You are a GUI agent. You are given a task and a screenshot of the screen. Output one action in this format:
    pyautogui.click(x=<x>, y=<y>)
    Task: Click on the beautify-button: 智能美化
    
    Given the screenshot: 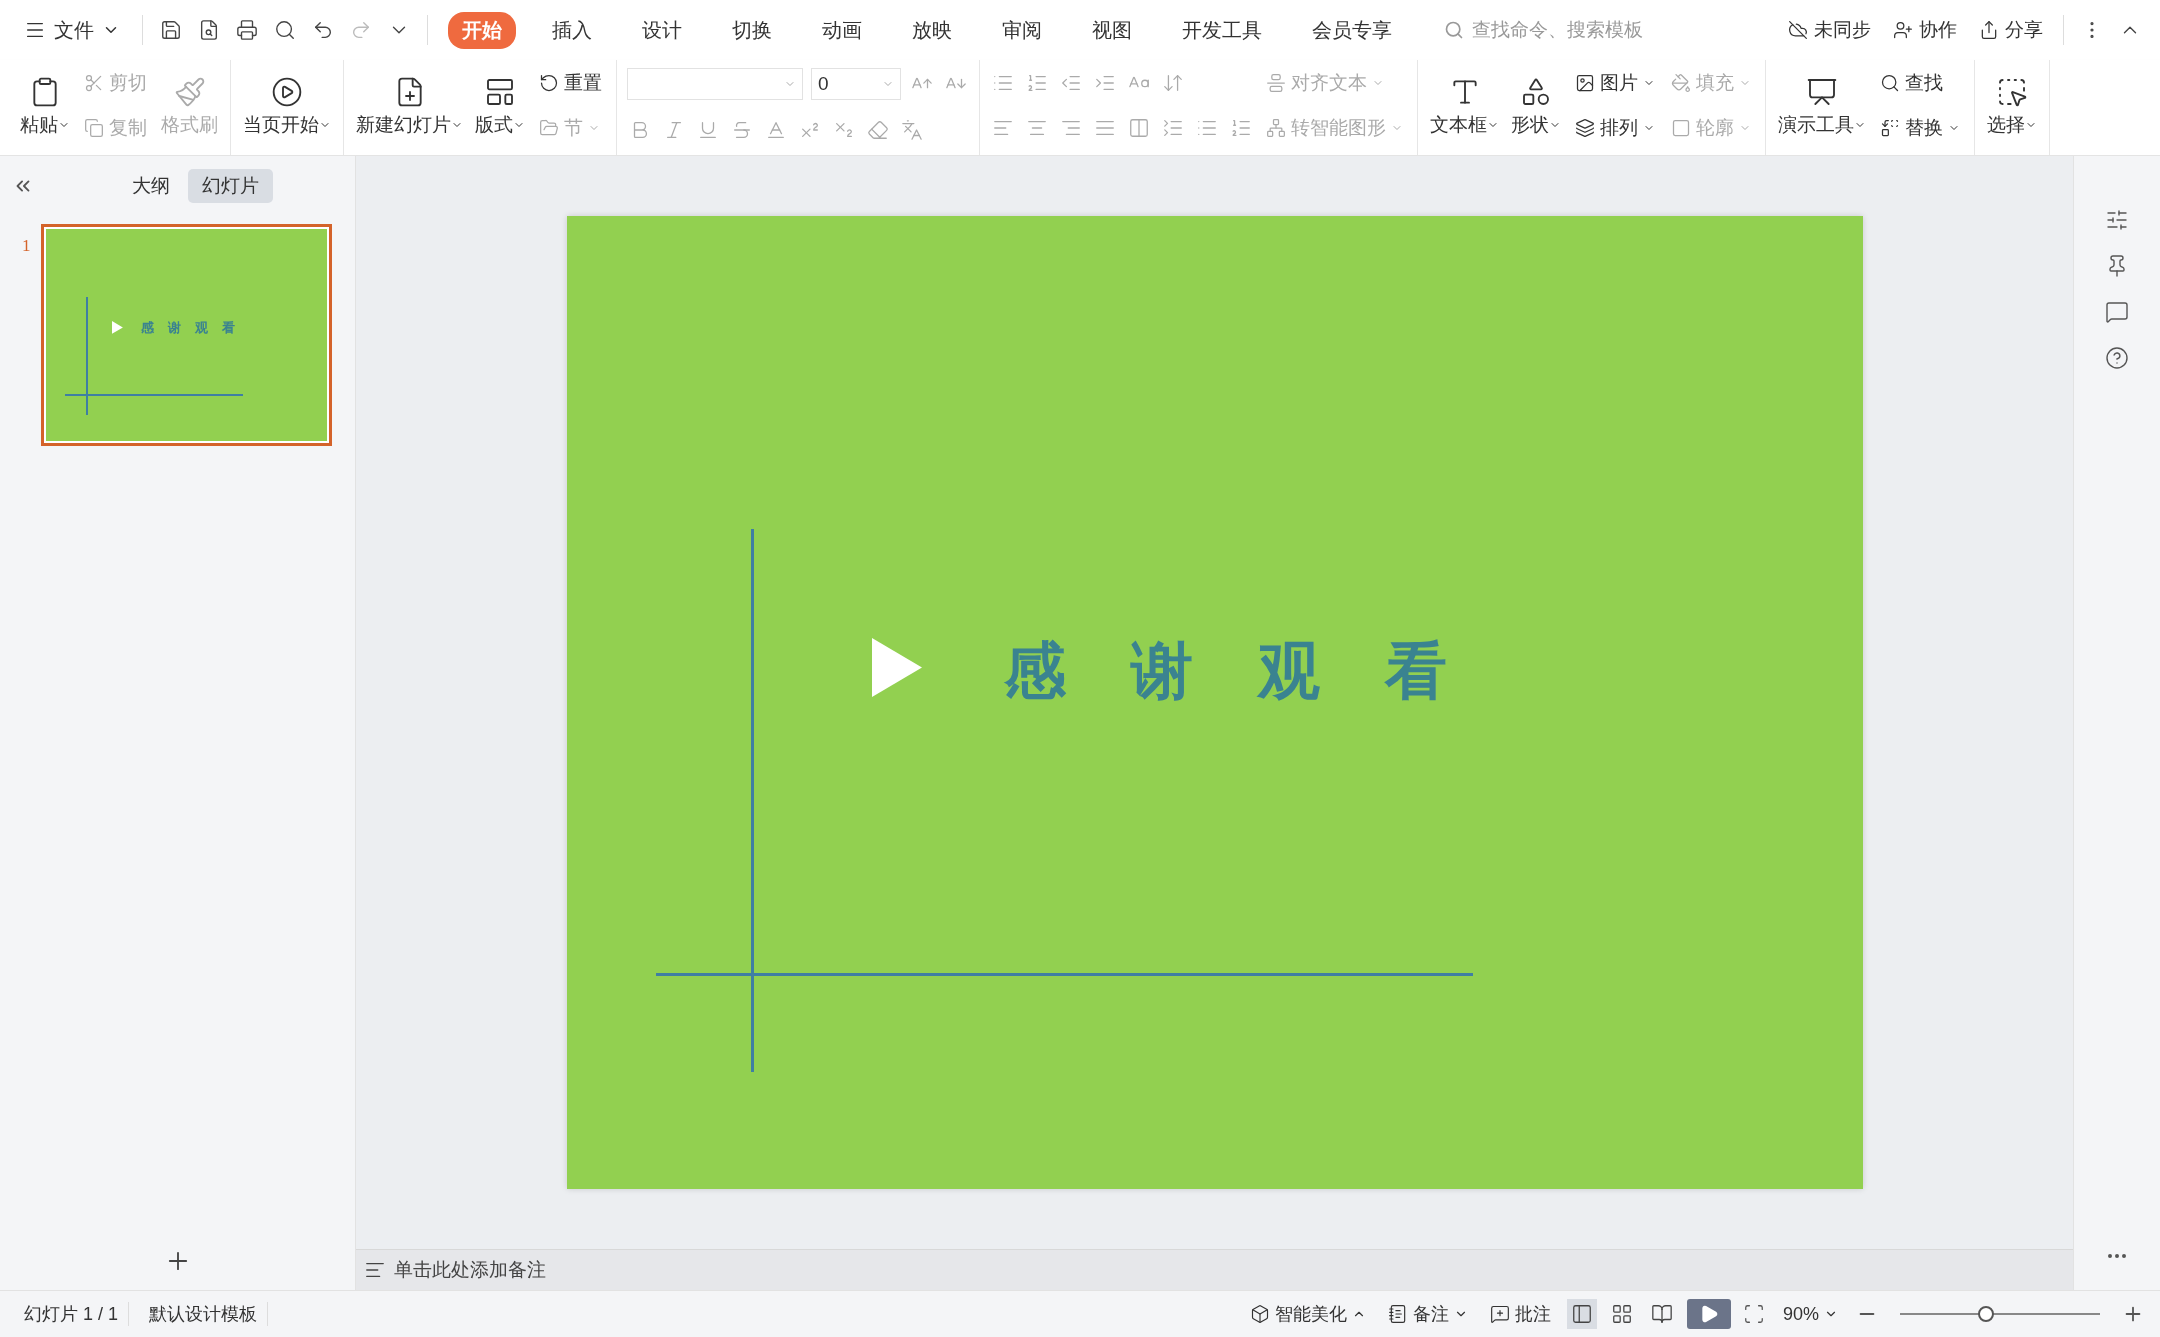 What is the action you would take?
    pyautogui.click(x=1307, y=1314)
    